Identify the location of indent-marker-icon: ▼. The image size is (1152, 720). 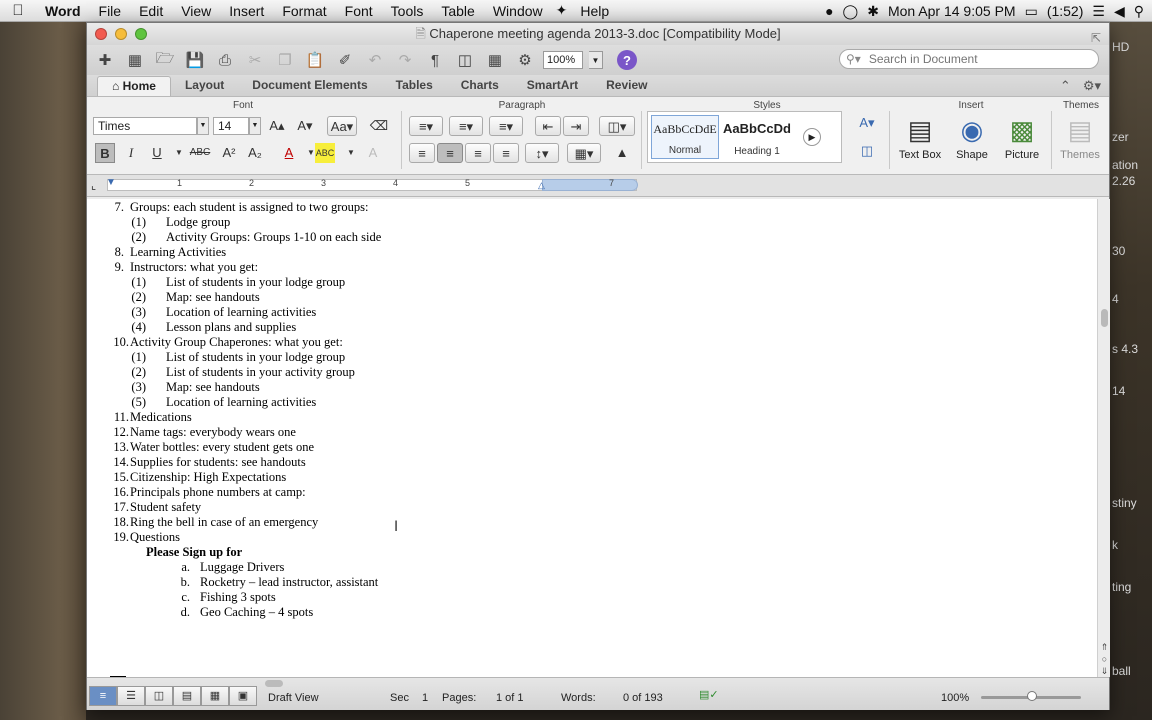
(111, 182).